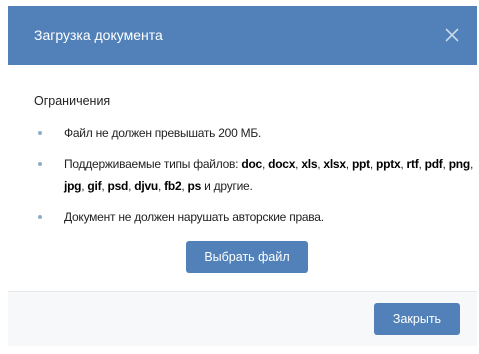 The height and width of the screenshot is (354, 479). I want to click on file-type-doc: doc, so click(251, 164).